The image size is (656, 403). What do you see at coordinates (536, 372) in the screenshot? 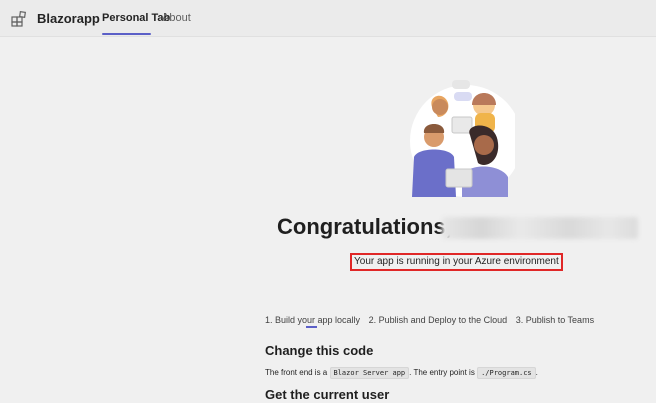
I see `change-code-text-3: .` at bounding box center [536, 372].